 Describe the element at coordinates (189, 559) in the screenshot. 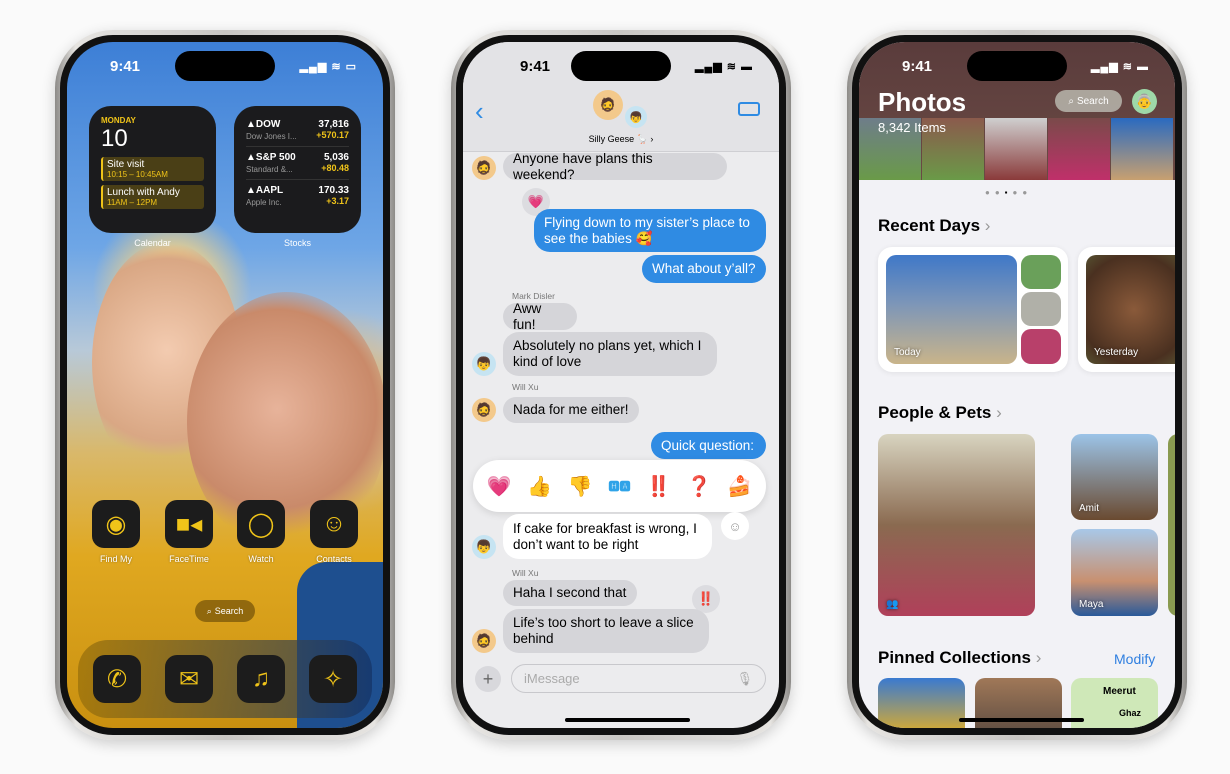

I see `app-label: FaceTime` at that location.